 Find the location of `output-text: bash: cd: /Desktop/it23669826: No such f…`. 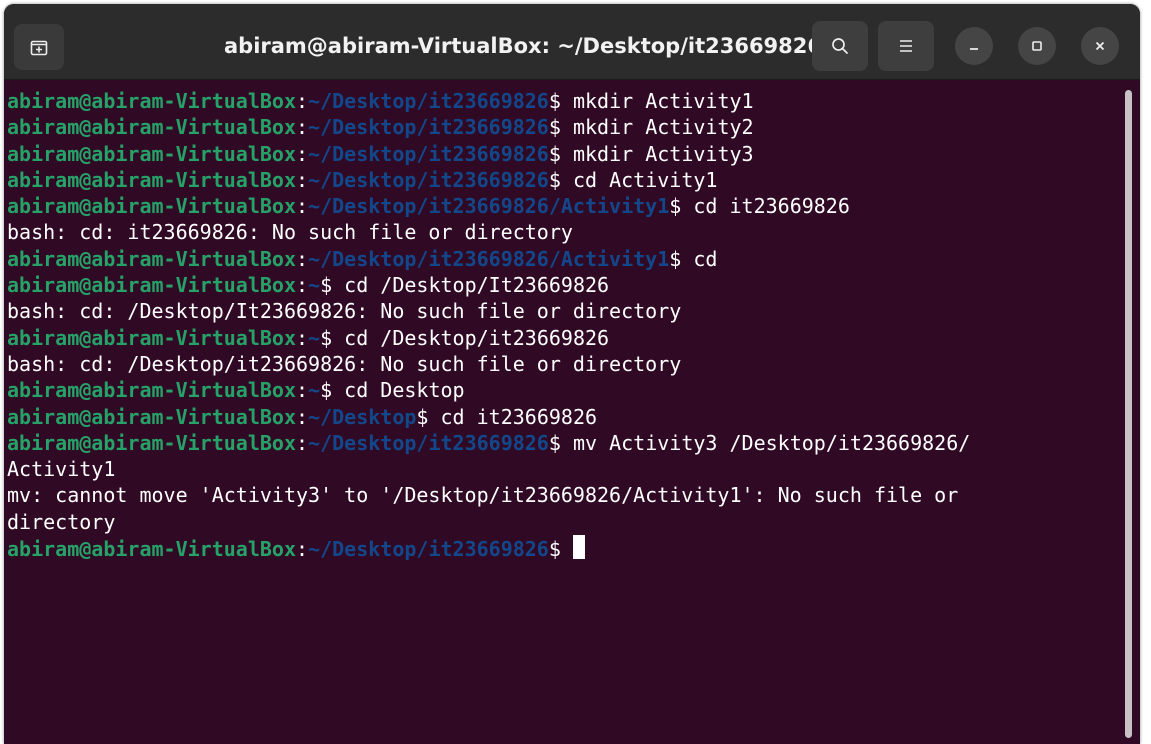

output-text: bash: cd: /Desktop/it23669826: No such f… is located at coordinates (344, 363).